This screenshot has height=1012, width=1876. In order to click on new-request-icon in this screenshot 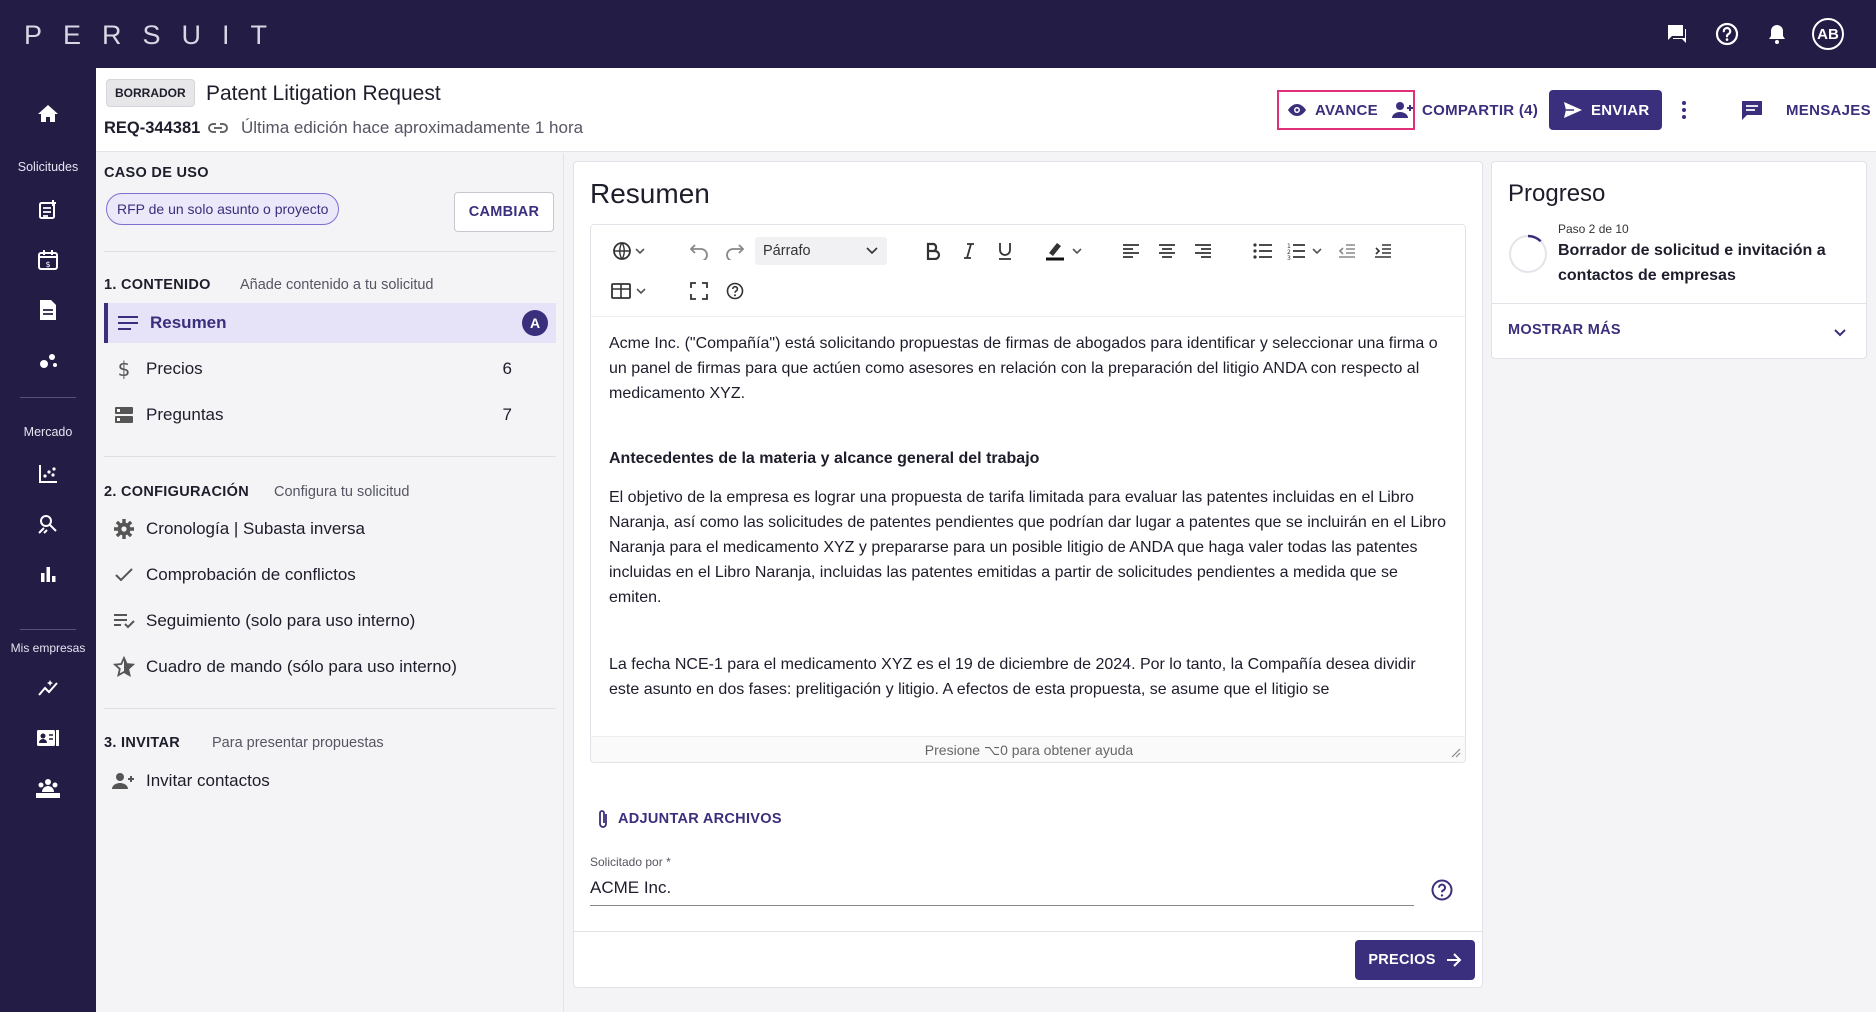, I will do `click(48, 210)`.